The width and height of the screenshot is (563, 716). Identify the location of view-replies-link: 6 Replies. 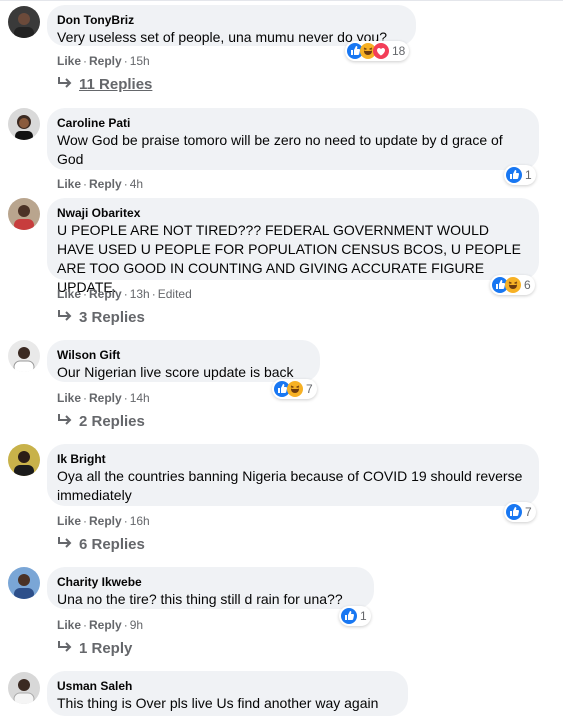
(101, 545).